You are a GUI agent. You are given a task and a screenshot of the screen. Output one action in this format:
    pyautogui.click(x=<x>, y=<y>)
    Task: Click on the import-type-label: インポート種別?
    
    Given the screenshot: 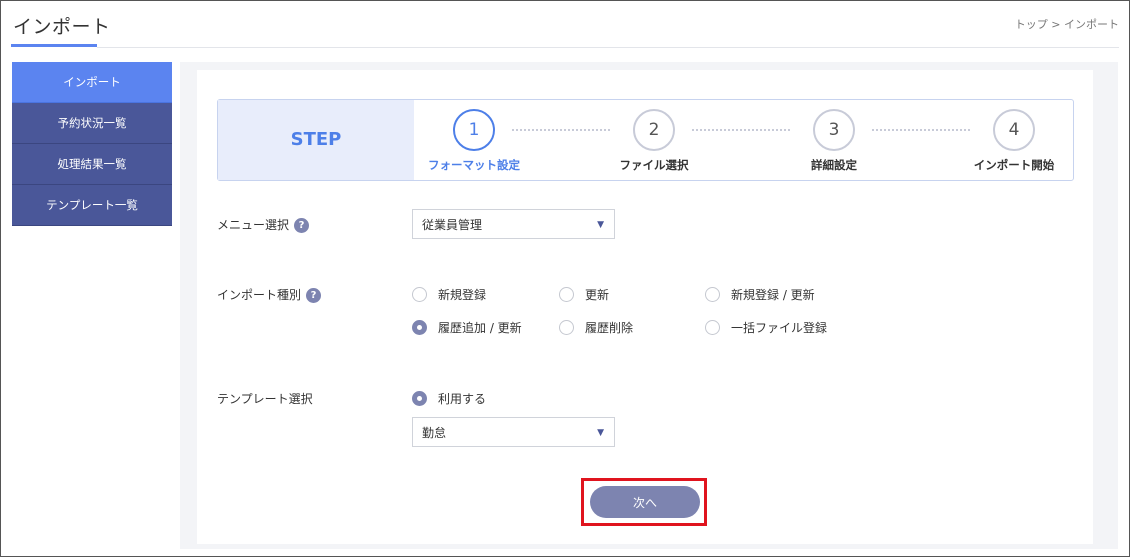 What is the action you would take?
    pyautogui.click(x=269, y=294)
    